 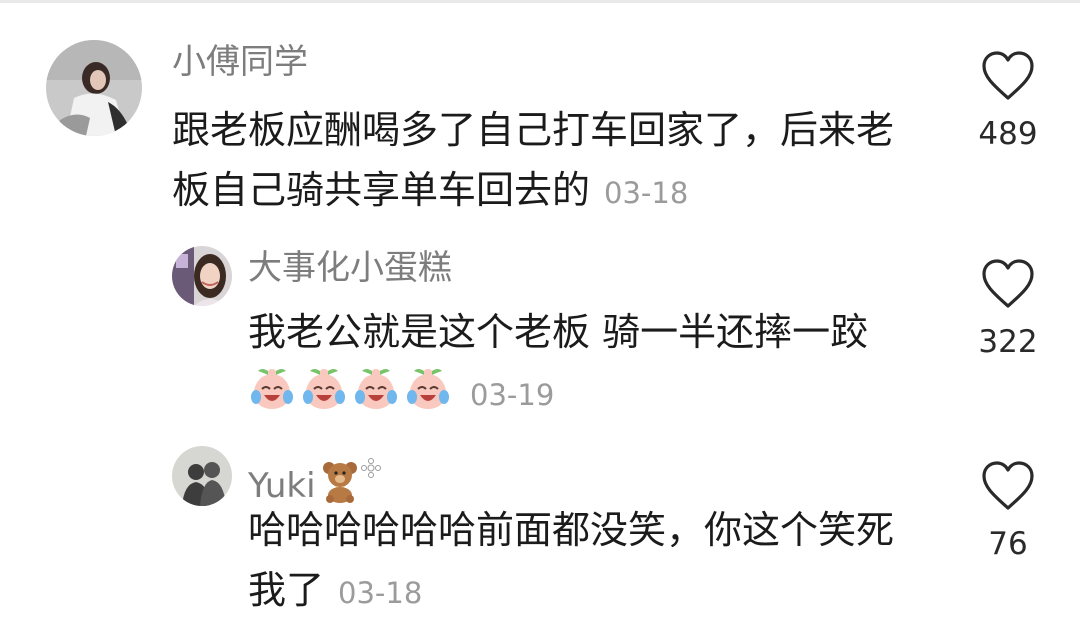 What do you see at coordinates (1008, 309) in the screenshot?
I see `like-button: 322` at bounding box center [1008, 309].